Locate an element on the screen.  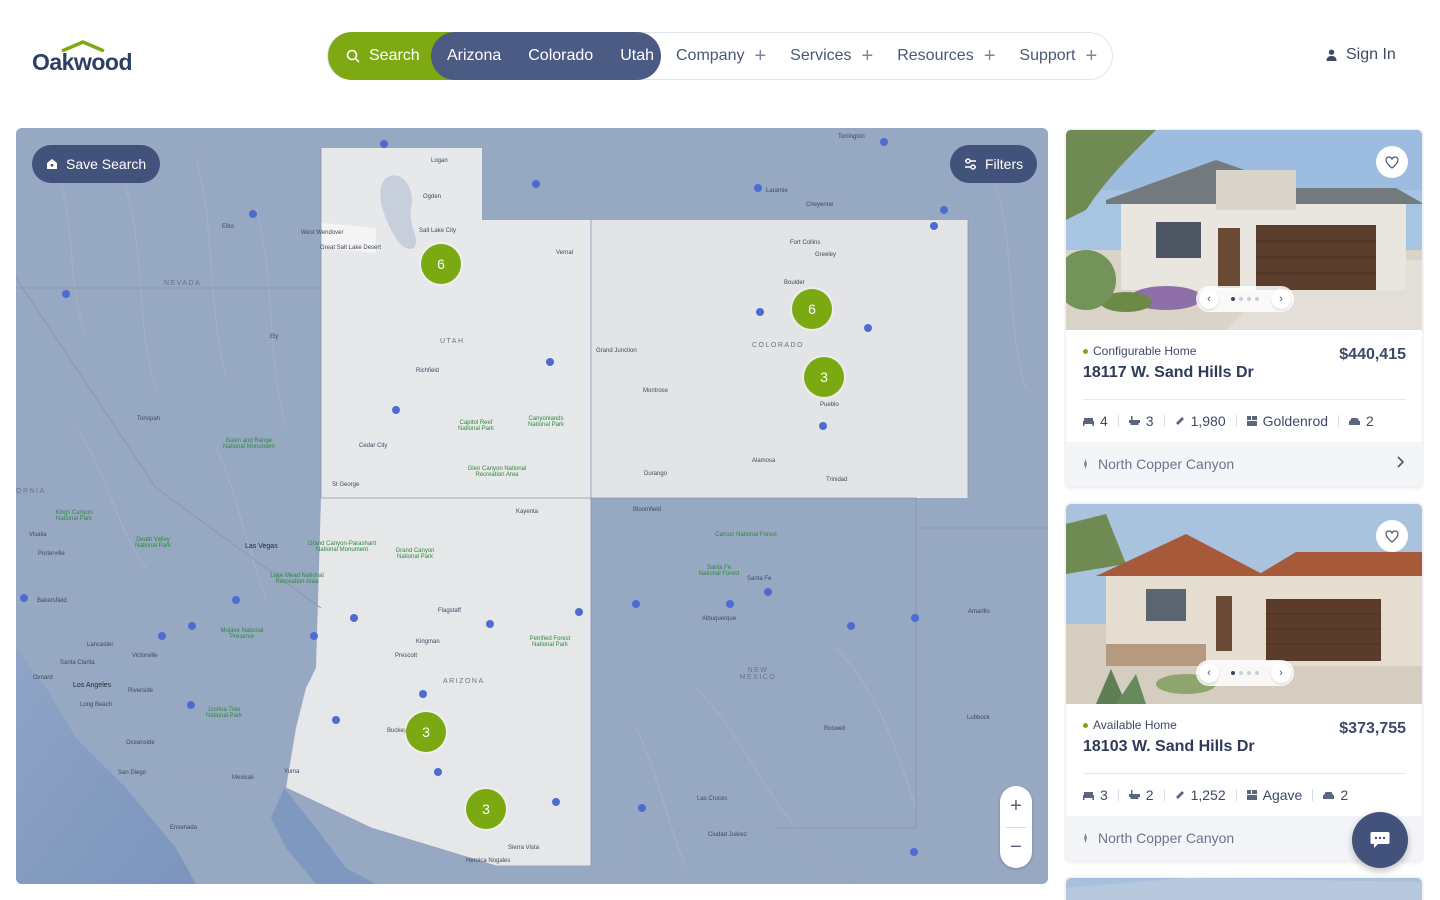
city-label: Ciudad Juárez is located at coordinates (727, 835).